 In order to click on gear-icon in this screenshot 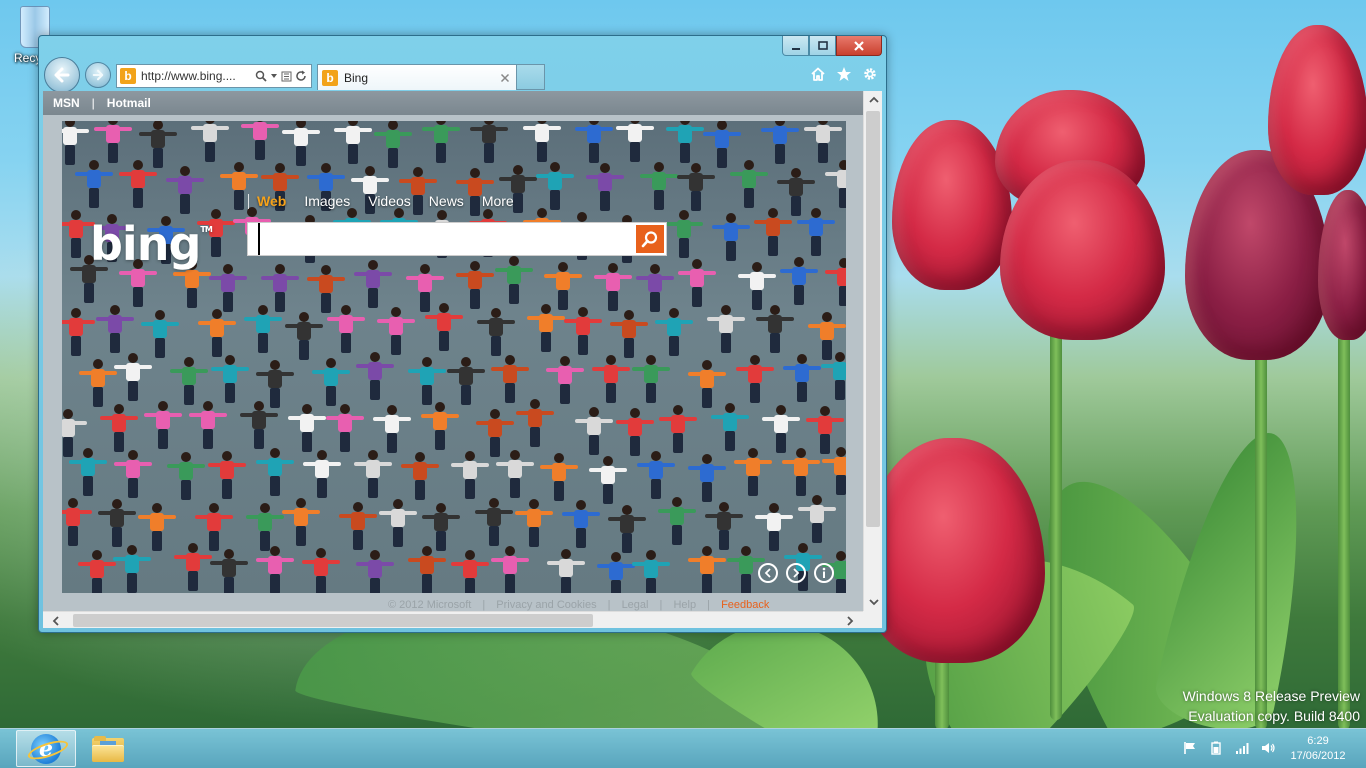, I will do `click(870, 74)`.